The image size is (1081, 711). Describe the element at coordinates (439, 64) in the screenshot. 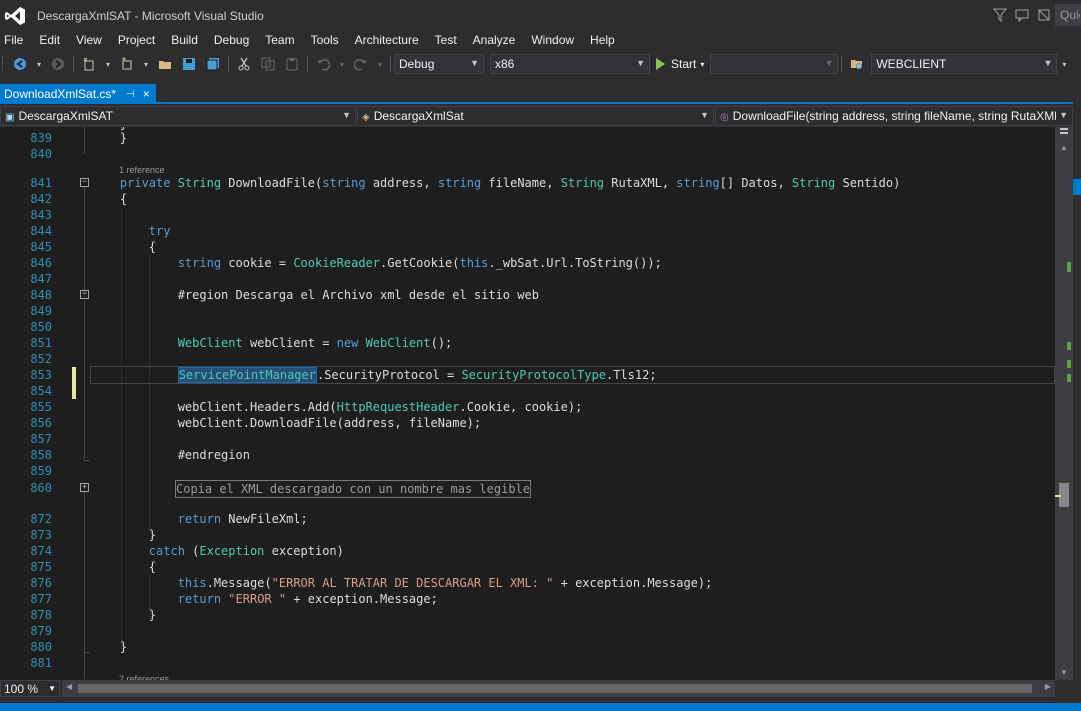

I see `solution-configuration-select: Debug ▼` at that location.